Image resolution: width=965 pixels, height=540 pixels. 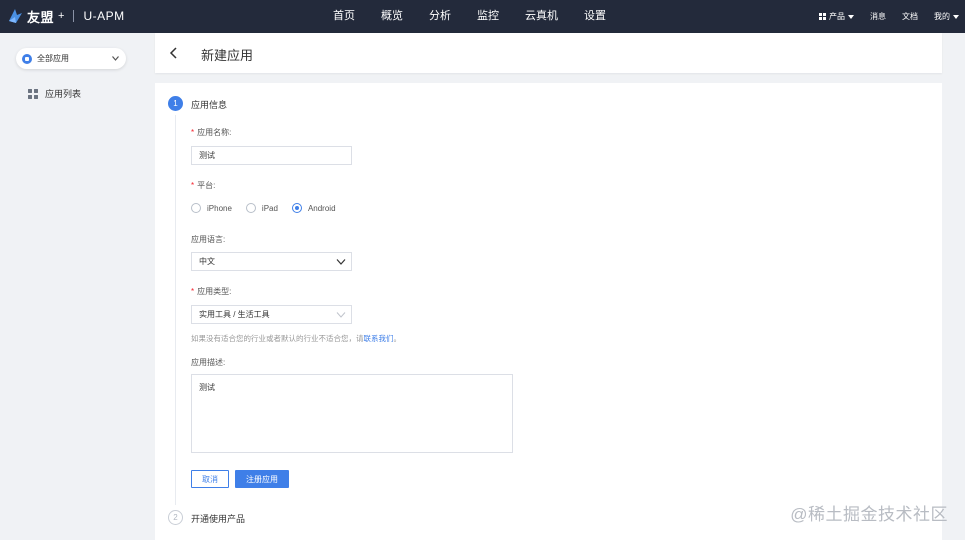 I want to click on messages-link: 消息, so click(x=878, y=16).